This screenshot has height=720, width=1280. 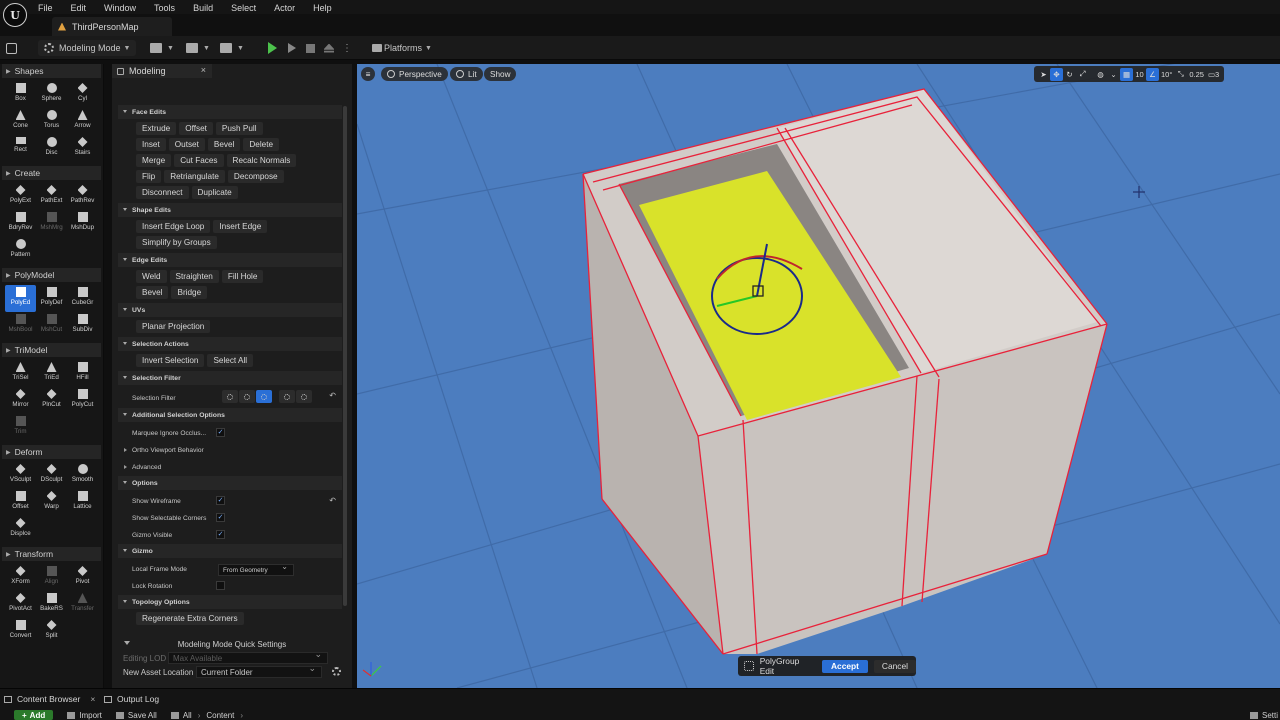 What do you see at coordinates (82, 196) in the screenshot?
I see `tool-pathrev: PathRev` at bounding box center [82, 196].